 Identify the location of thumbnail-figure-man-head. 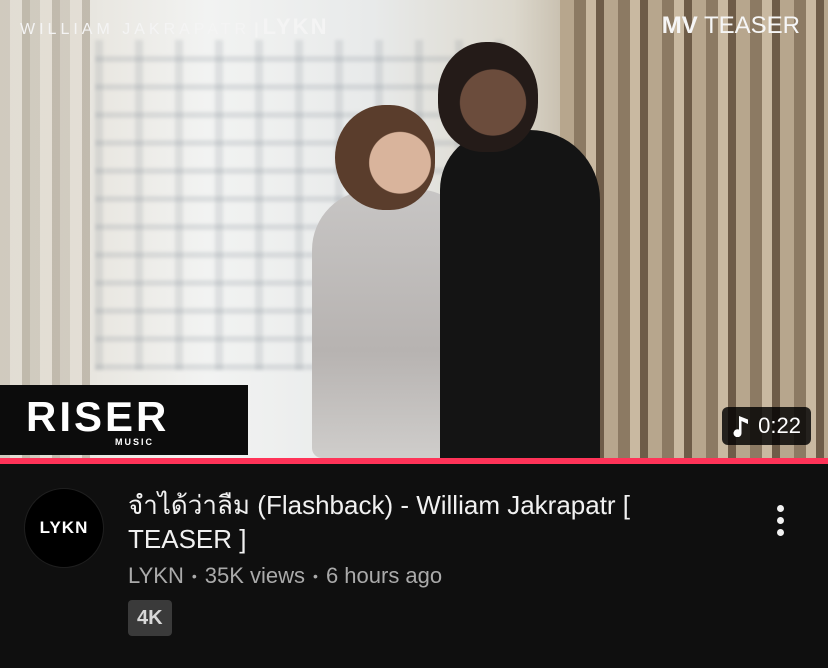
(488, 97).